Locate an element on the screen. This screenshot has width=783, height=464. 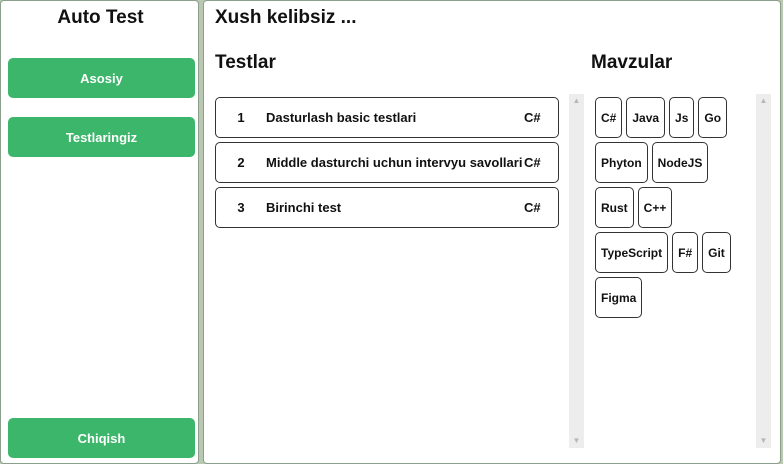
topic-chip: Js is located at coordinates (682, 117).